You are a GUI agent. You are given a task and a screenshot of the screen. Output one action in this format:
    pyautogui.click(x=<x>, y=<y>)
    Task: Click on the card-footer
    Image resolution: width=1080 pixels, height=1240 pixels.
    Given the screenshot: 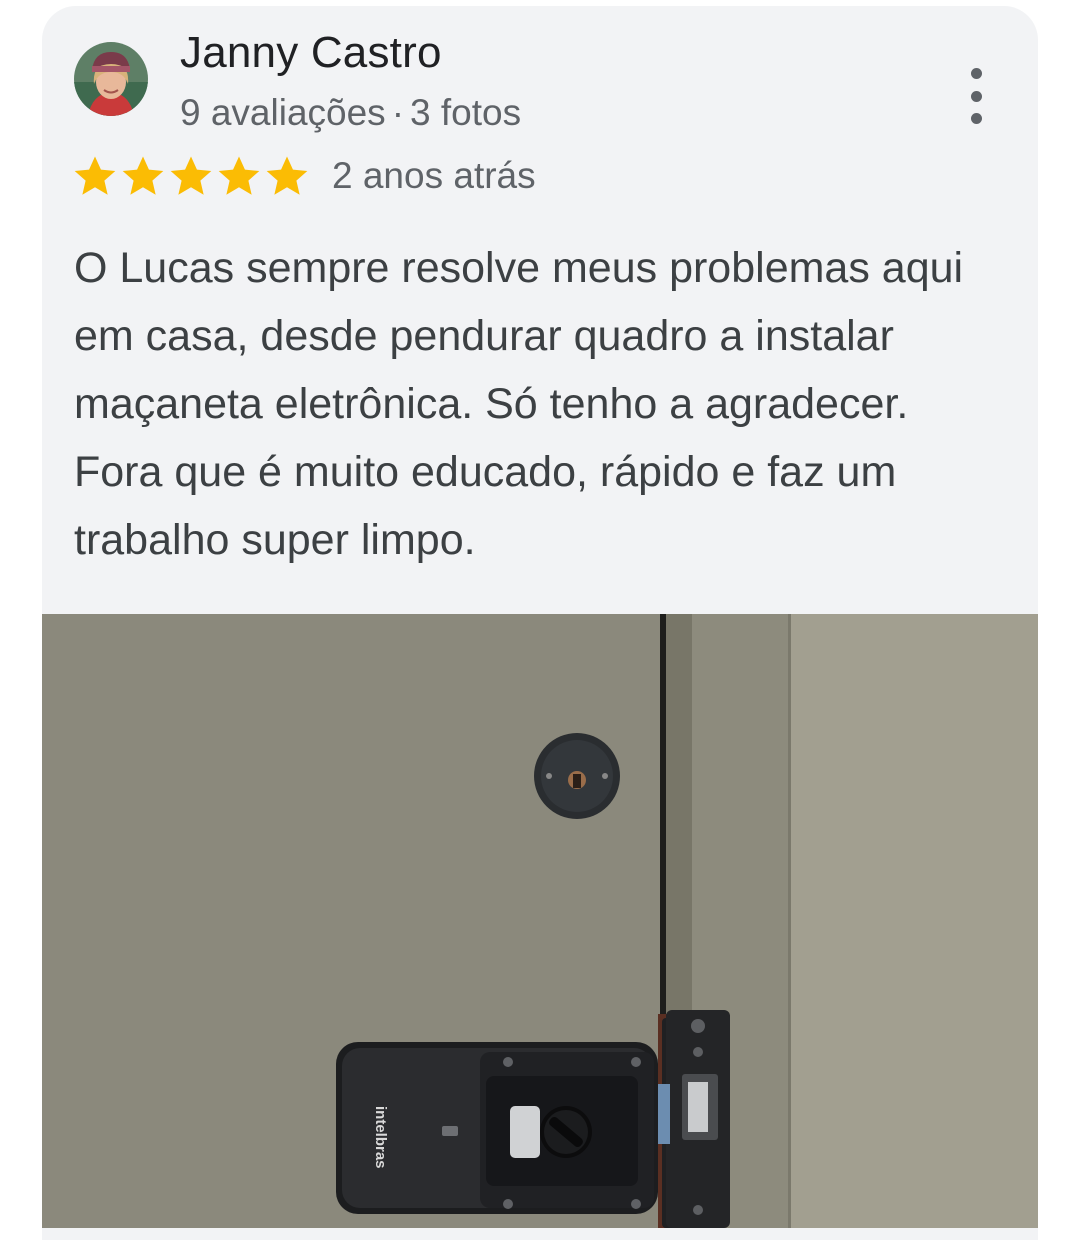 What is the action you would take?
    pyautogui.click(x=540, y=1234)
    